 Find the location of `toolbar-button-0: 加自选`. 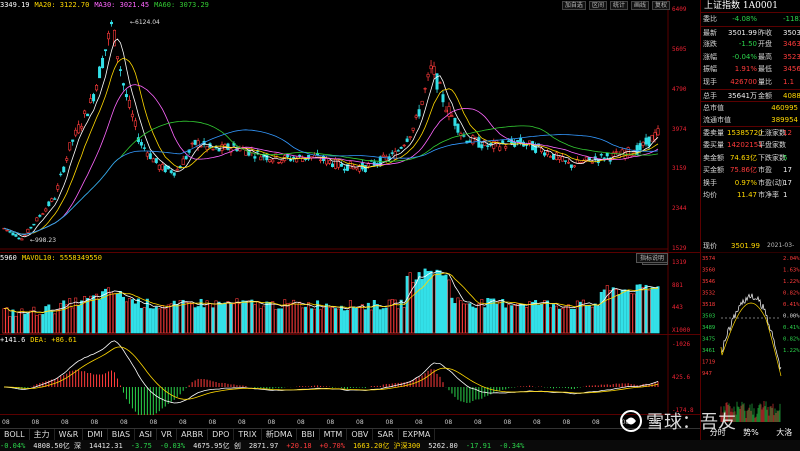

toolbar-button-0: 加自选 is located at coordinates (573, 5).